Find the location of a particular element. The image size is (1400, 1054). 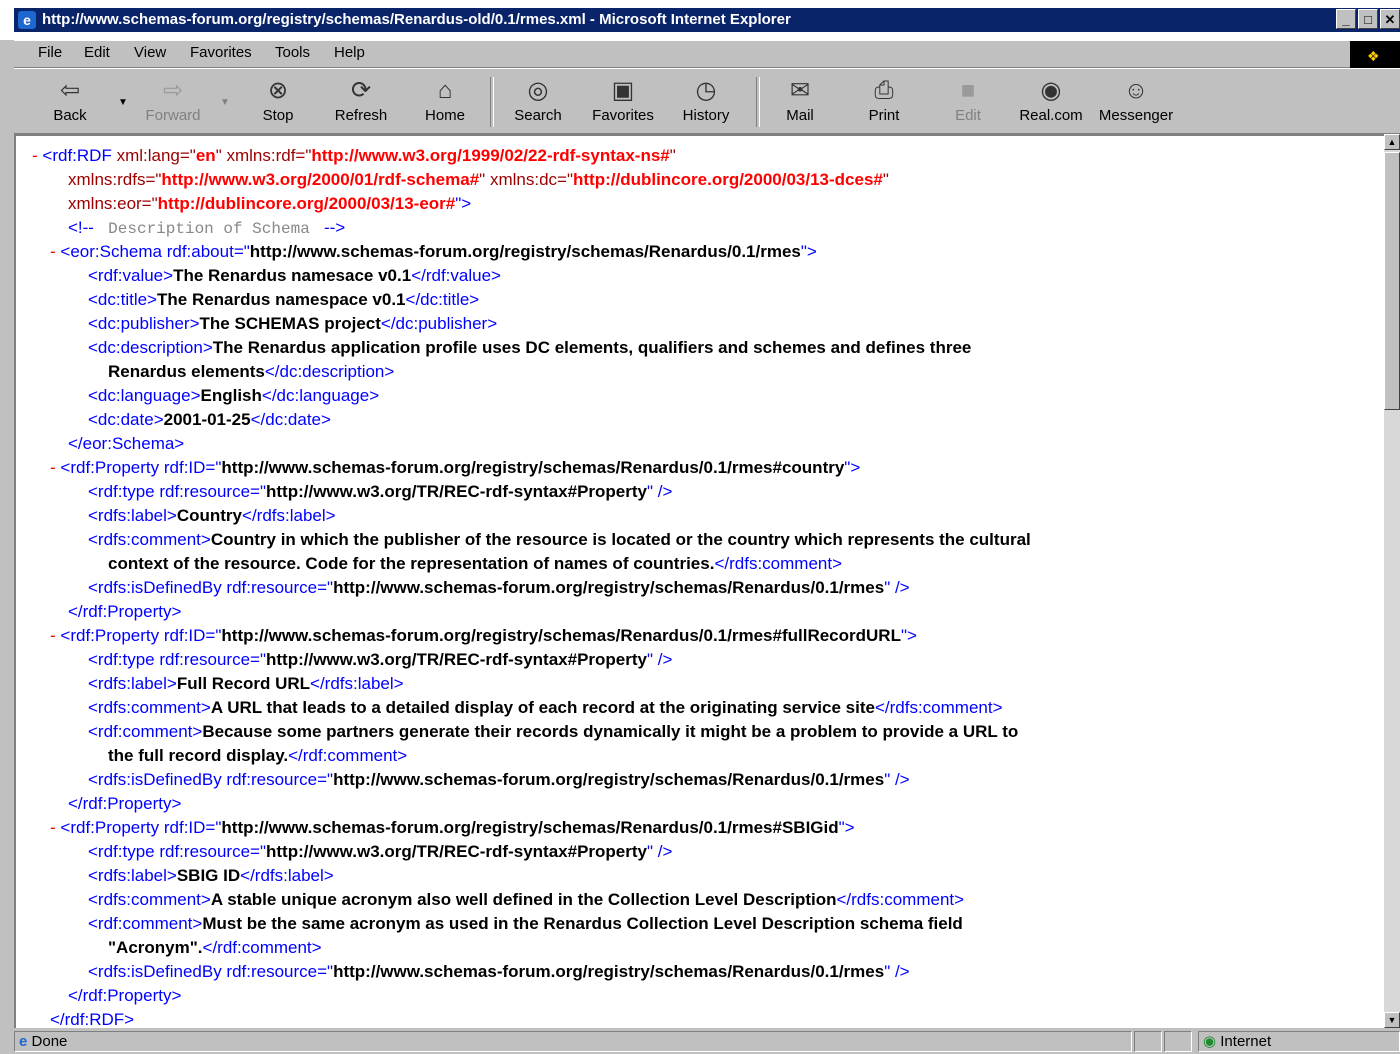

scroll-down-icon: ▼ is located at coordinates (1392, 1020).